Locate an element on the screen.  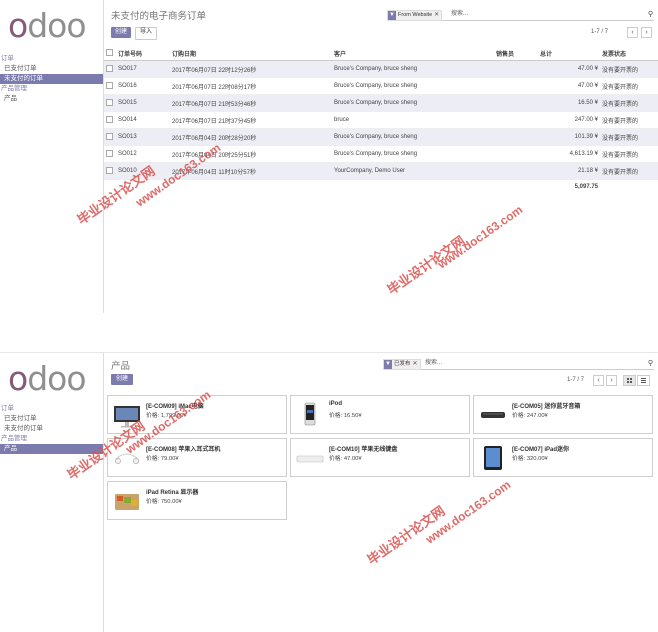
list-view-button is located at coordinates (643, 380).